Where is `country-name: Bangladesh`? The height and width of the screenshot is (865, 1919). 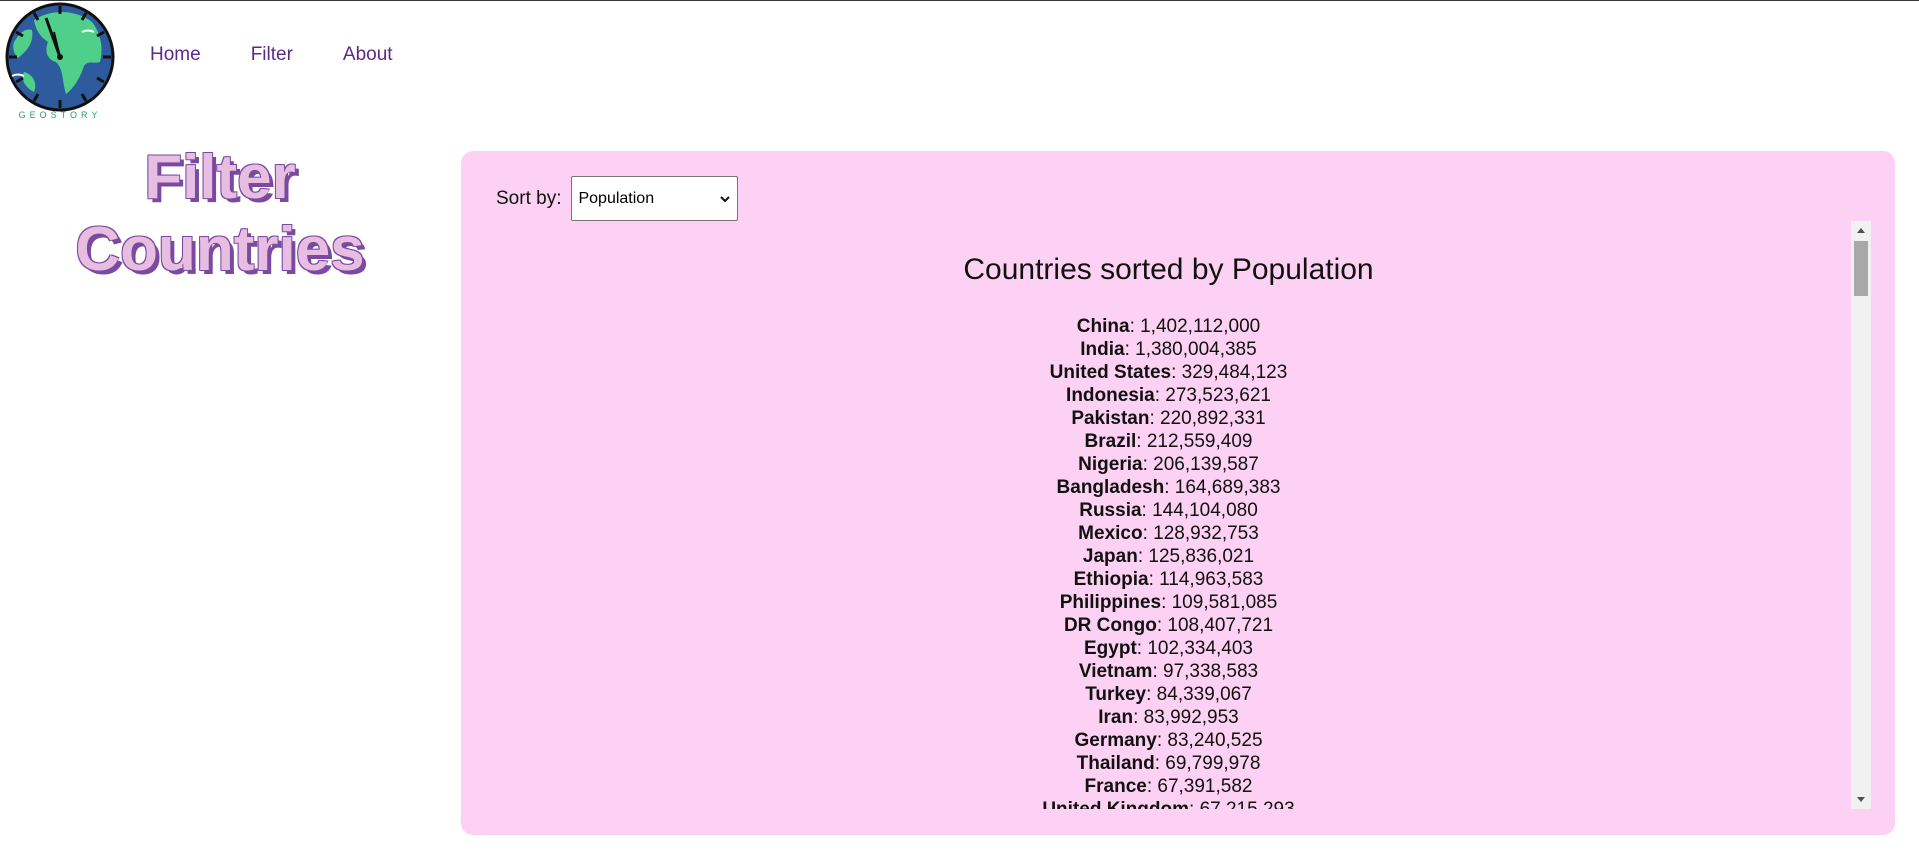
country-name: Bangladesh is located at coordinates (1110, 487).